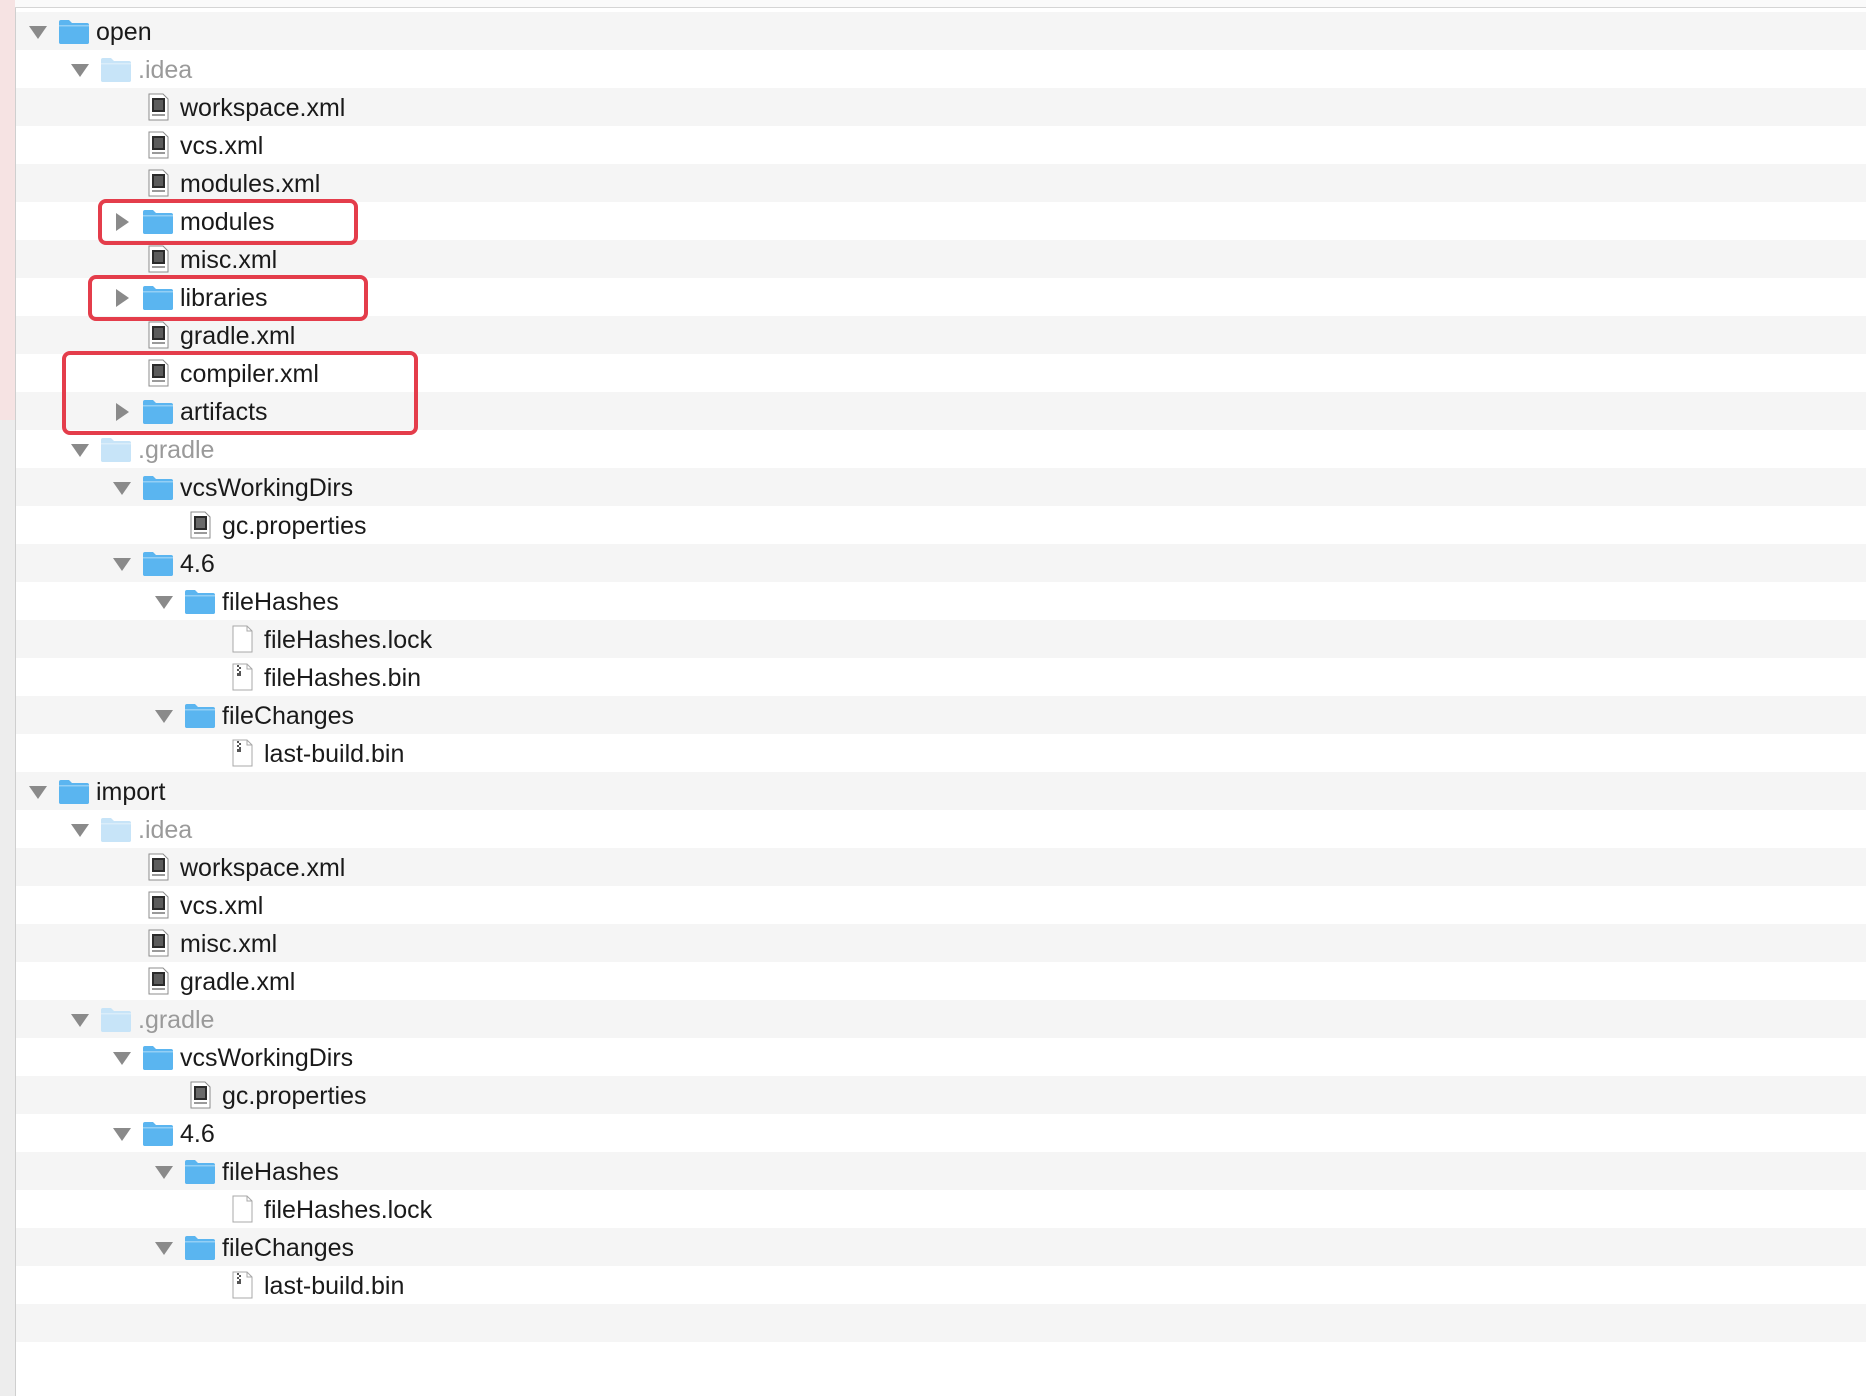 This screenshot has height=1396, width=1866. Describe the element at coordinates (176, 450) in the screenshot. I see `tree-item-label: .gradle` at that location.